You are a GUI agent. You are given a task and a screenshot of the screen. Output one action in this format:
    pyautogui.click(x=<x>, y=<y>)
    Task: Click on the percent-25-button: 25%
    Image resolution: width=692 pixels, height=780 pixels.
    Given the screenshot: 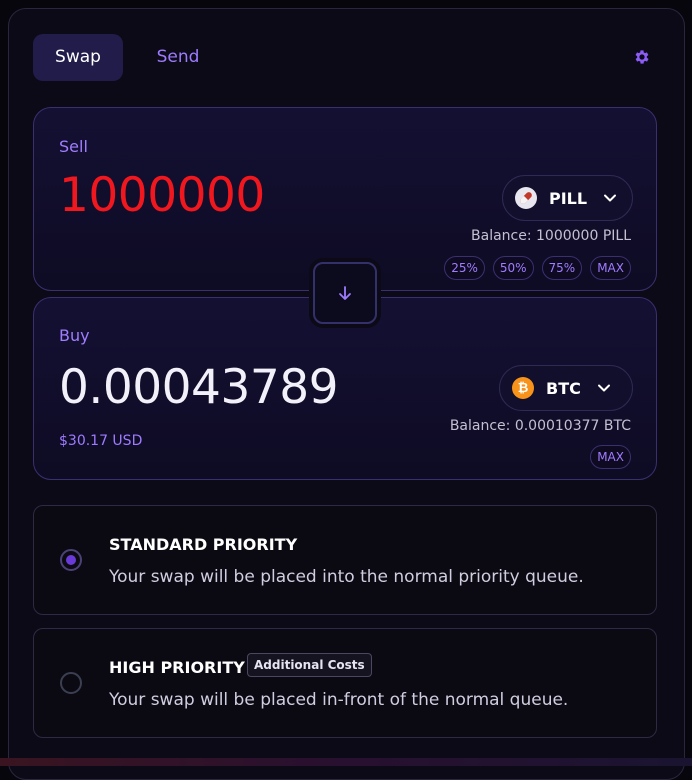 What is the action you would take?
    pyautogui.click(x=464, y=268)
    